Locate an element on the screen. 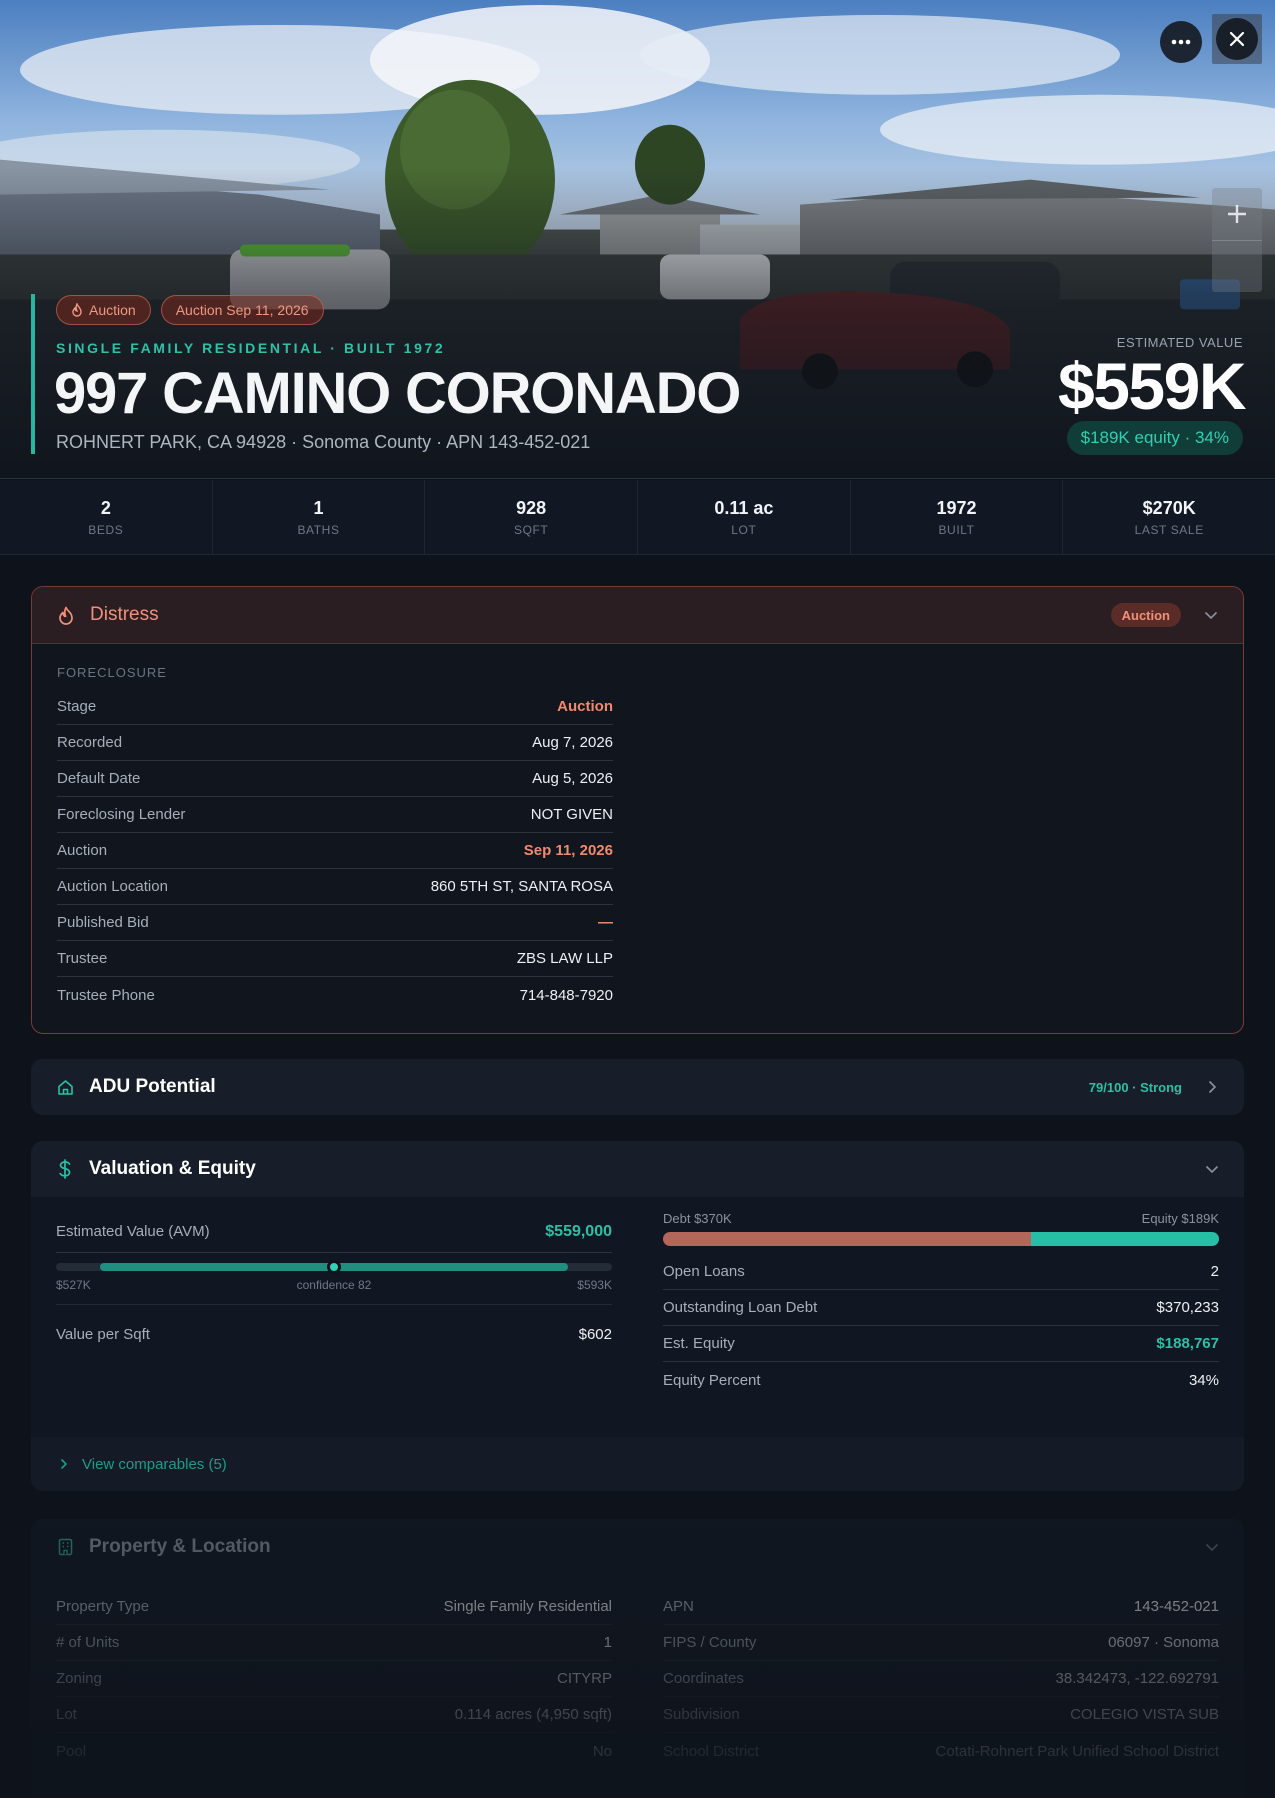  zoom-in-button is located at coordinates (1237, 214).